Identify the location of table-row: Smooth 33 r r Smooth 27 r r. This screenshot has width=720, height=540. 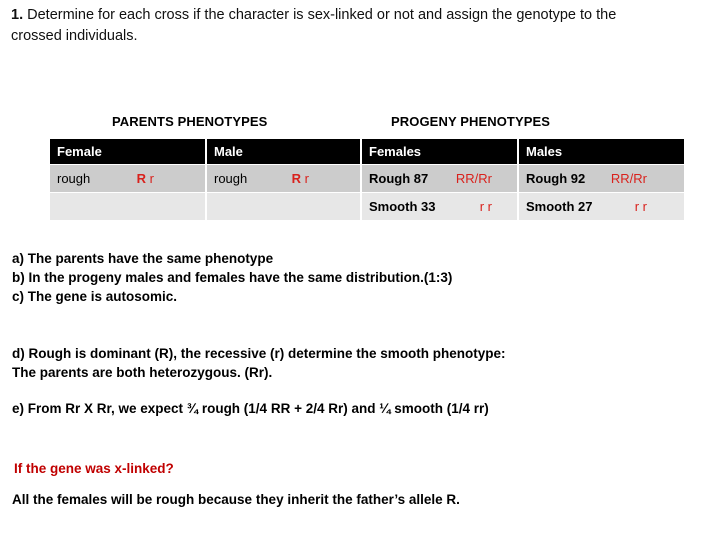
(367, 206).